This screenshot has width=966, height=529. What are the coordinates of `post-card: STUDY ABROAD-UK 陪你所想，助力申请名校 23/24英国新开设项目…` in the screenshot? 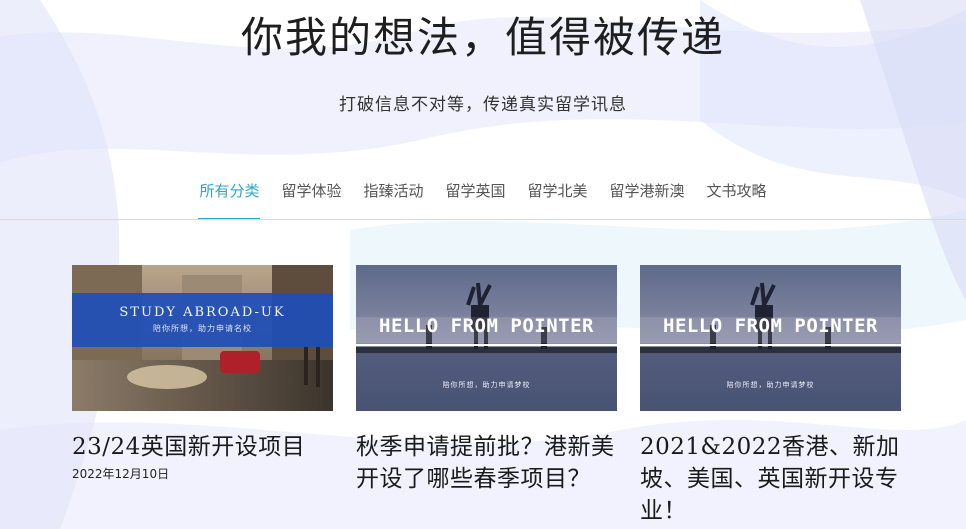 It's located at (202, 397).